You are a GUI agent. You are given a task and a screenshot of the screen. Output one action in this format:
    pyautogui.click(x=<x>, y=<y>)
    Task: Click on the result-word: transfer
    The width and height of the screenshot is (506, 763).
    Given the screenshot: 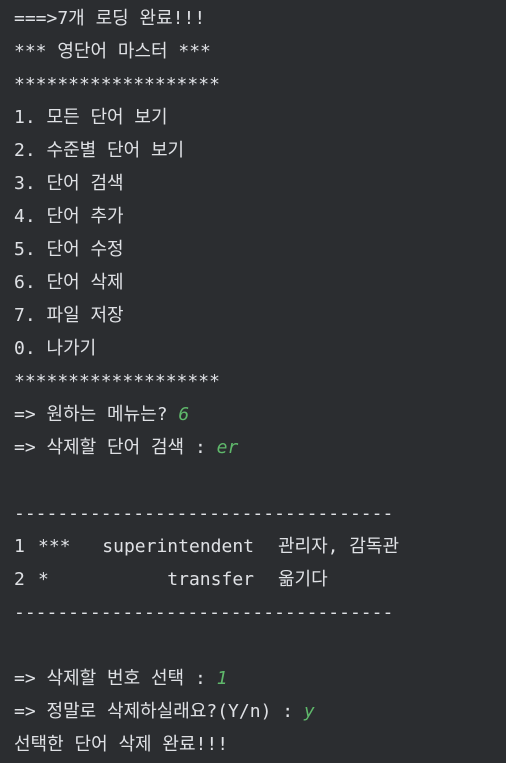 What is the action you would take?
    pyautogui.click(x=210, y=579)
    